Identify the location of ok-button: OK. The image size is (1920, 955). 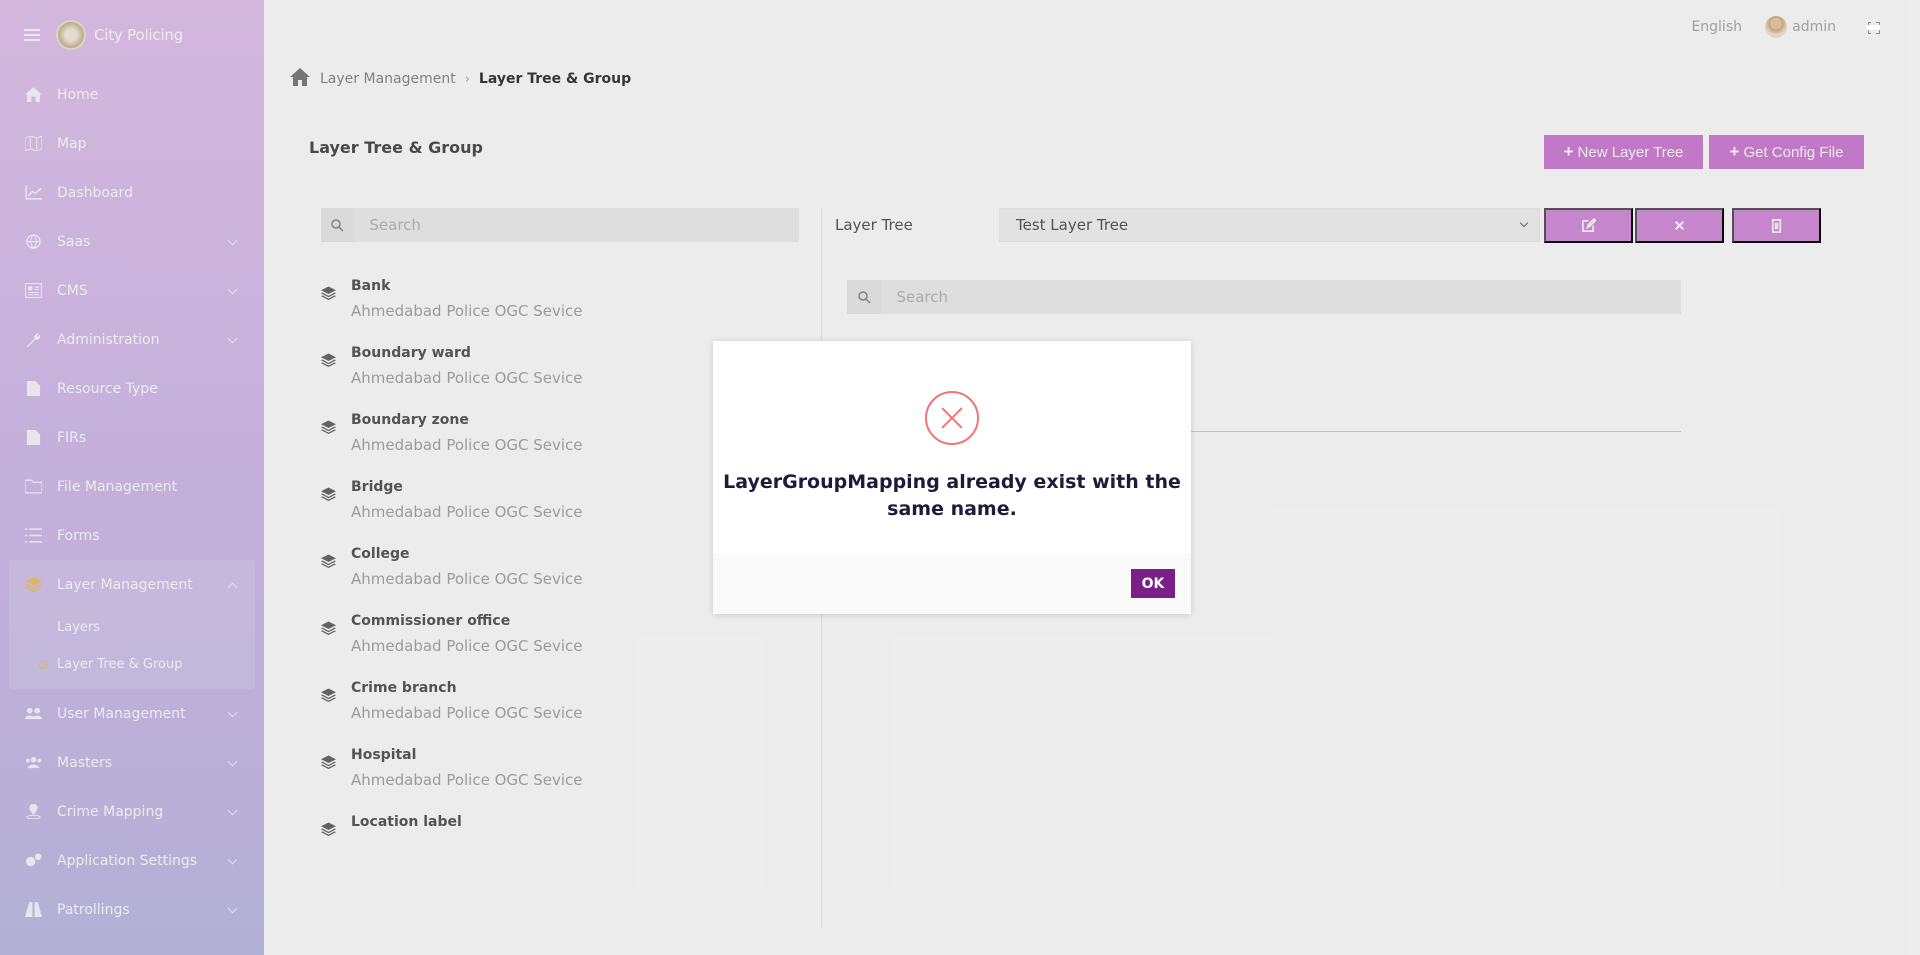
(1153, 583).